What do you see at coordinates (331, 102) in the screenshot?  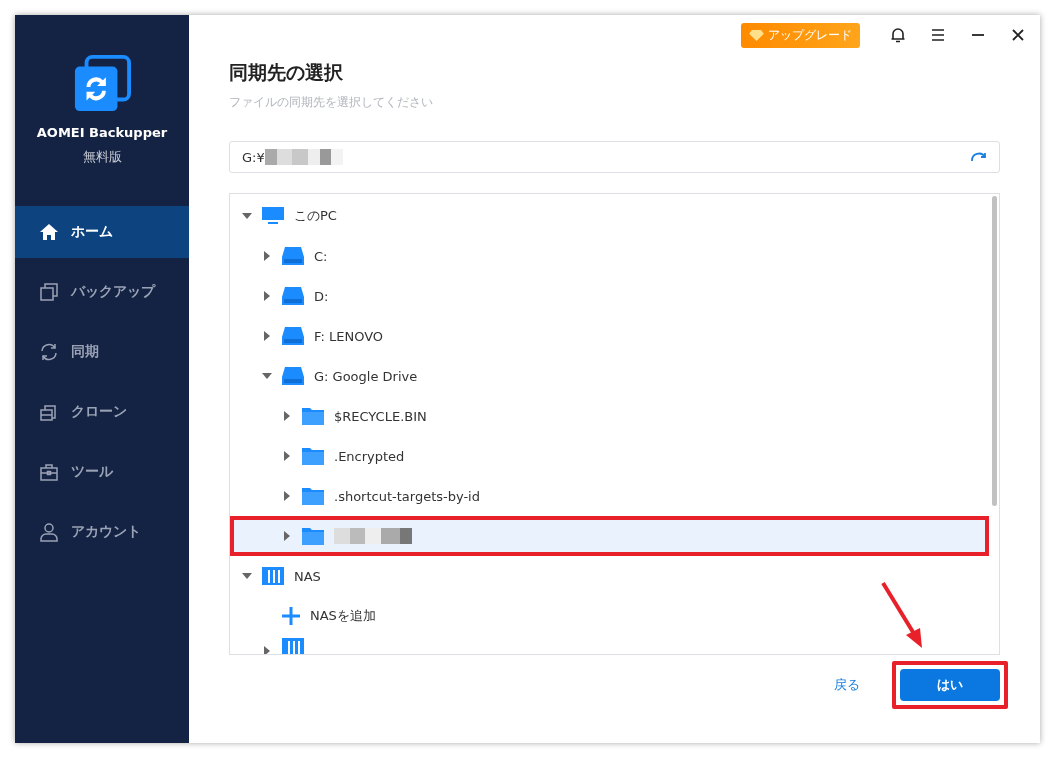 I see `page-subtitle: ファイルの同期先を選択してください` at bounding box center [331, 102].